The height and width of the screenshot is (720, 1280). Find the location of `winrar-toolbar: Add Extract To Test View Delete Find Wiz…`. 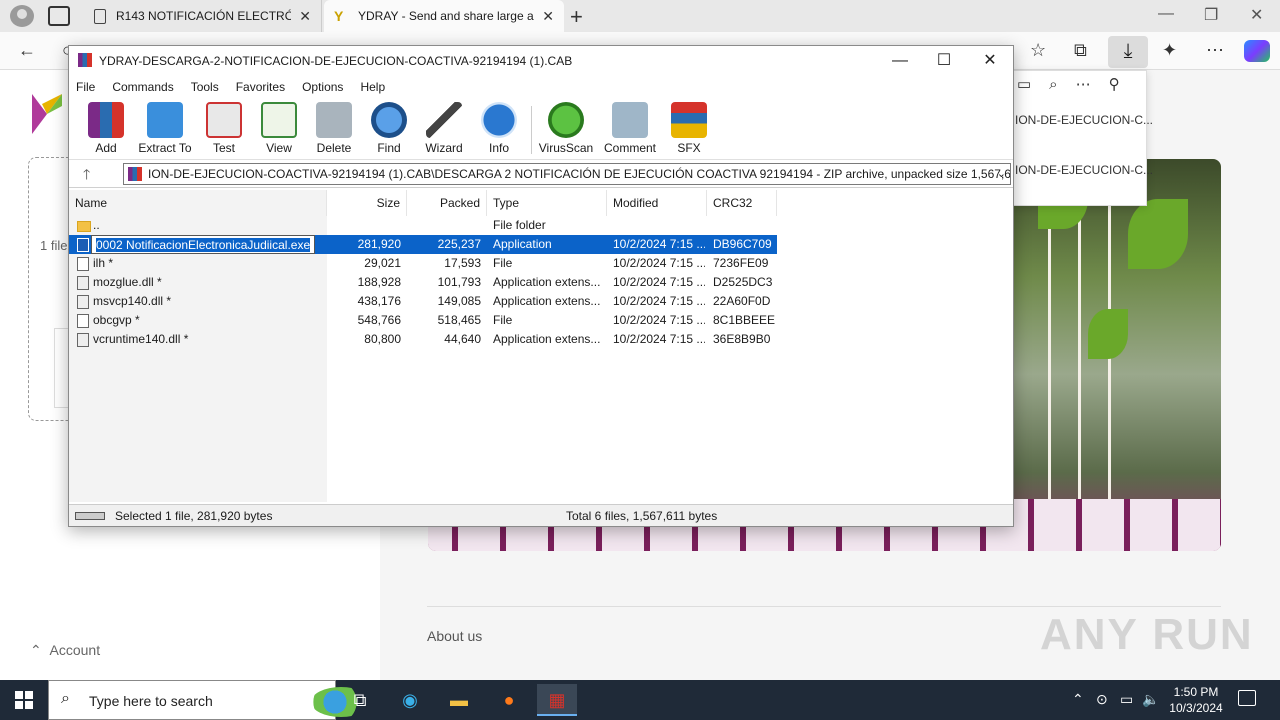

winrar-toolbar: Add Extract To Test View Delete Find Wiz… is located at coordinates (541, 129).